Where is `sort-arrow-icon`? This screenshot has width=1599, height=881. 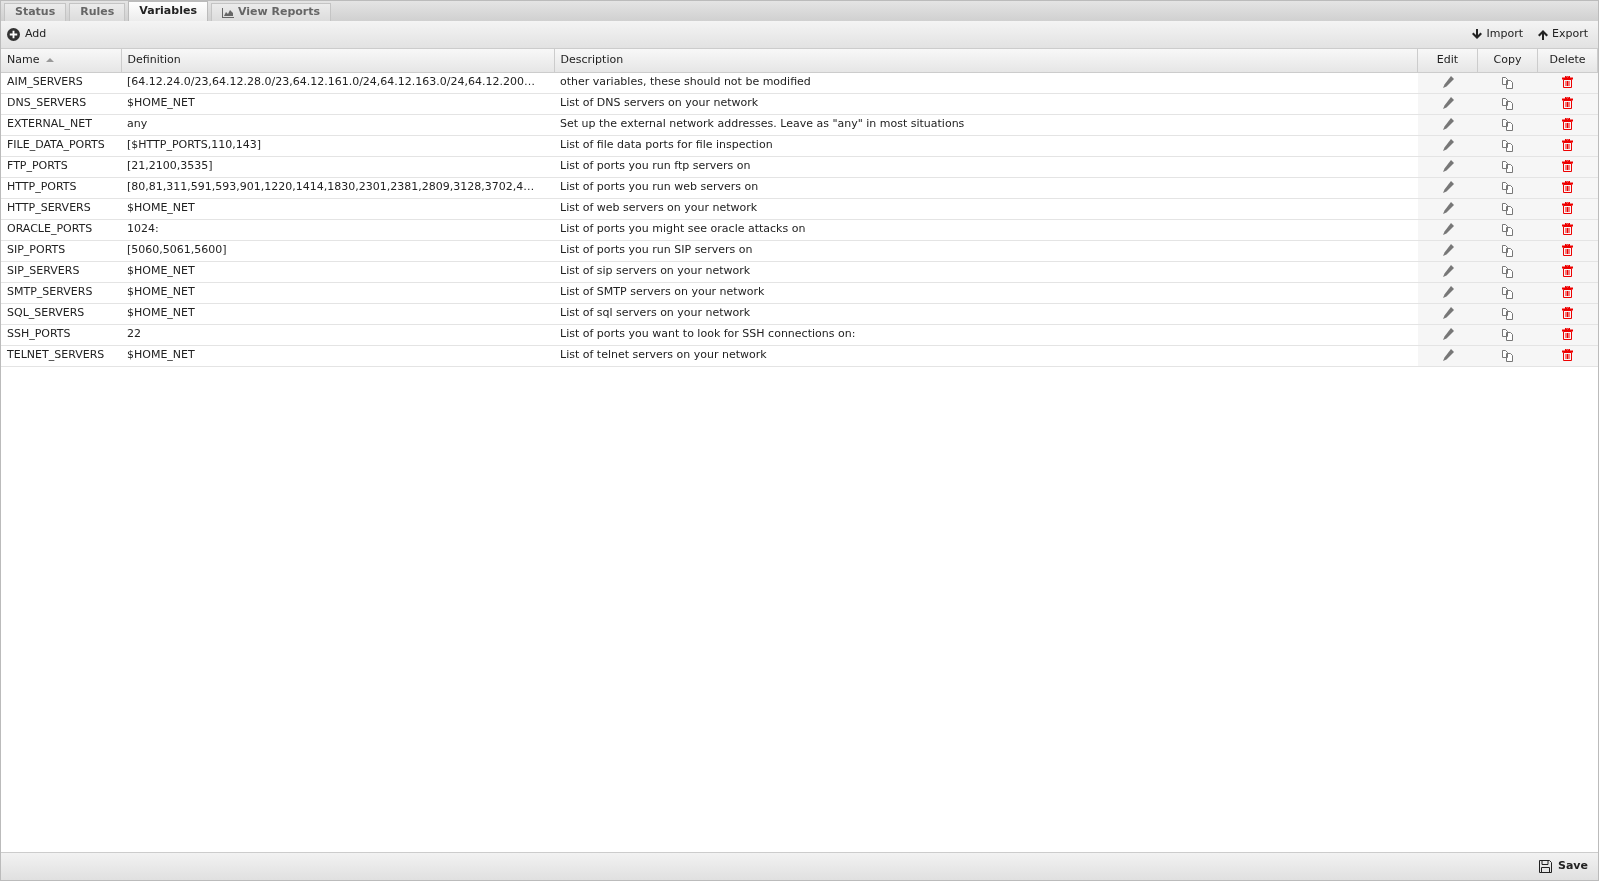 sort-arrow-icon is located at coordinates (49, 60).